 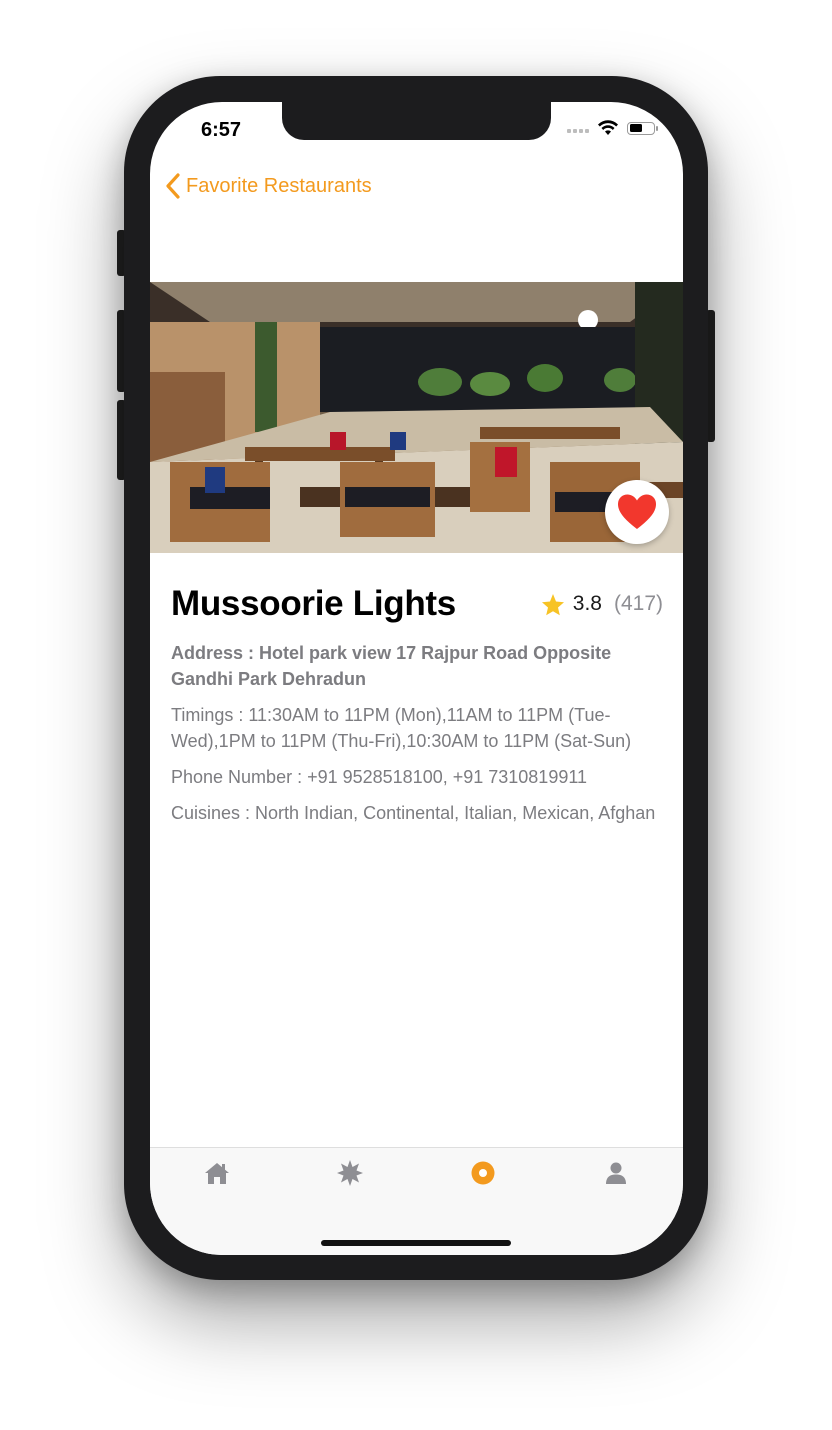 I want to click on tab-profile, so click(x=616, y=1173).